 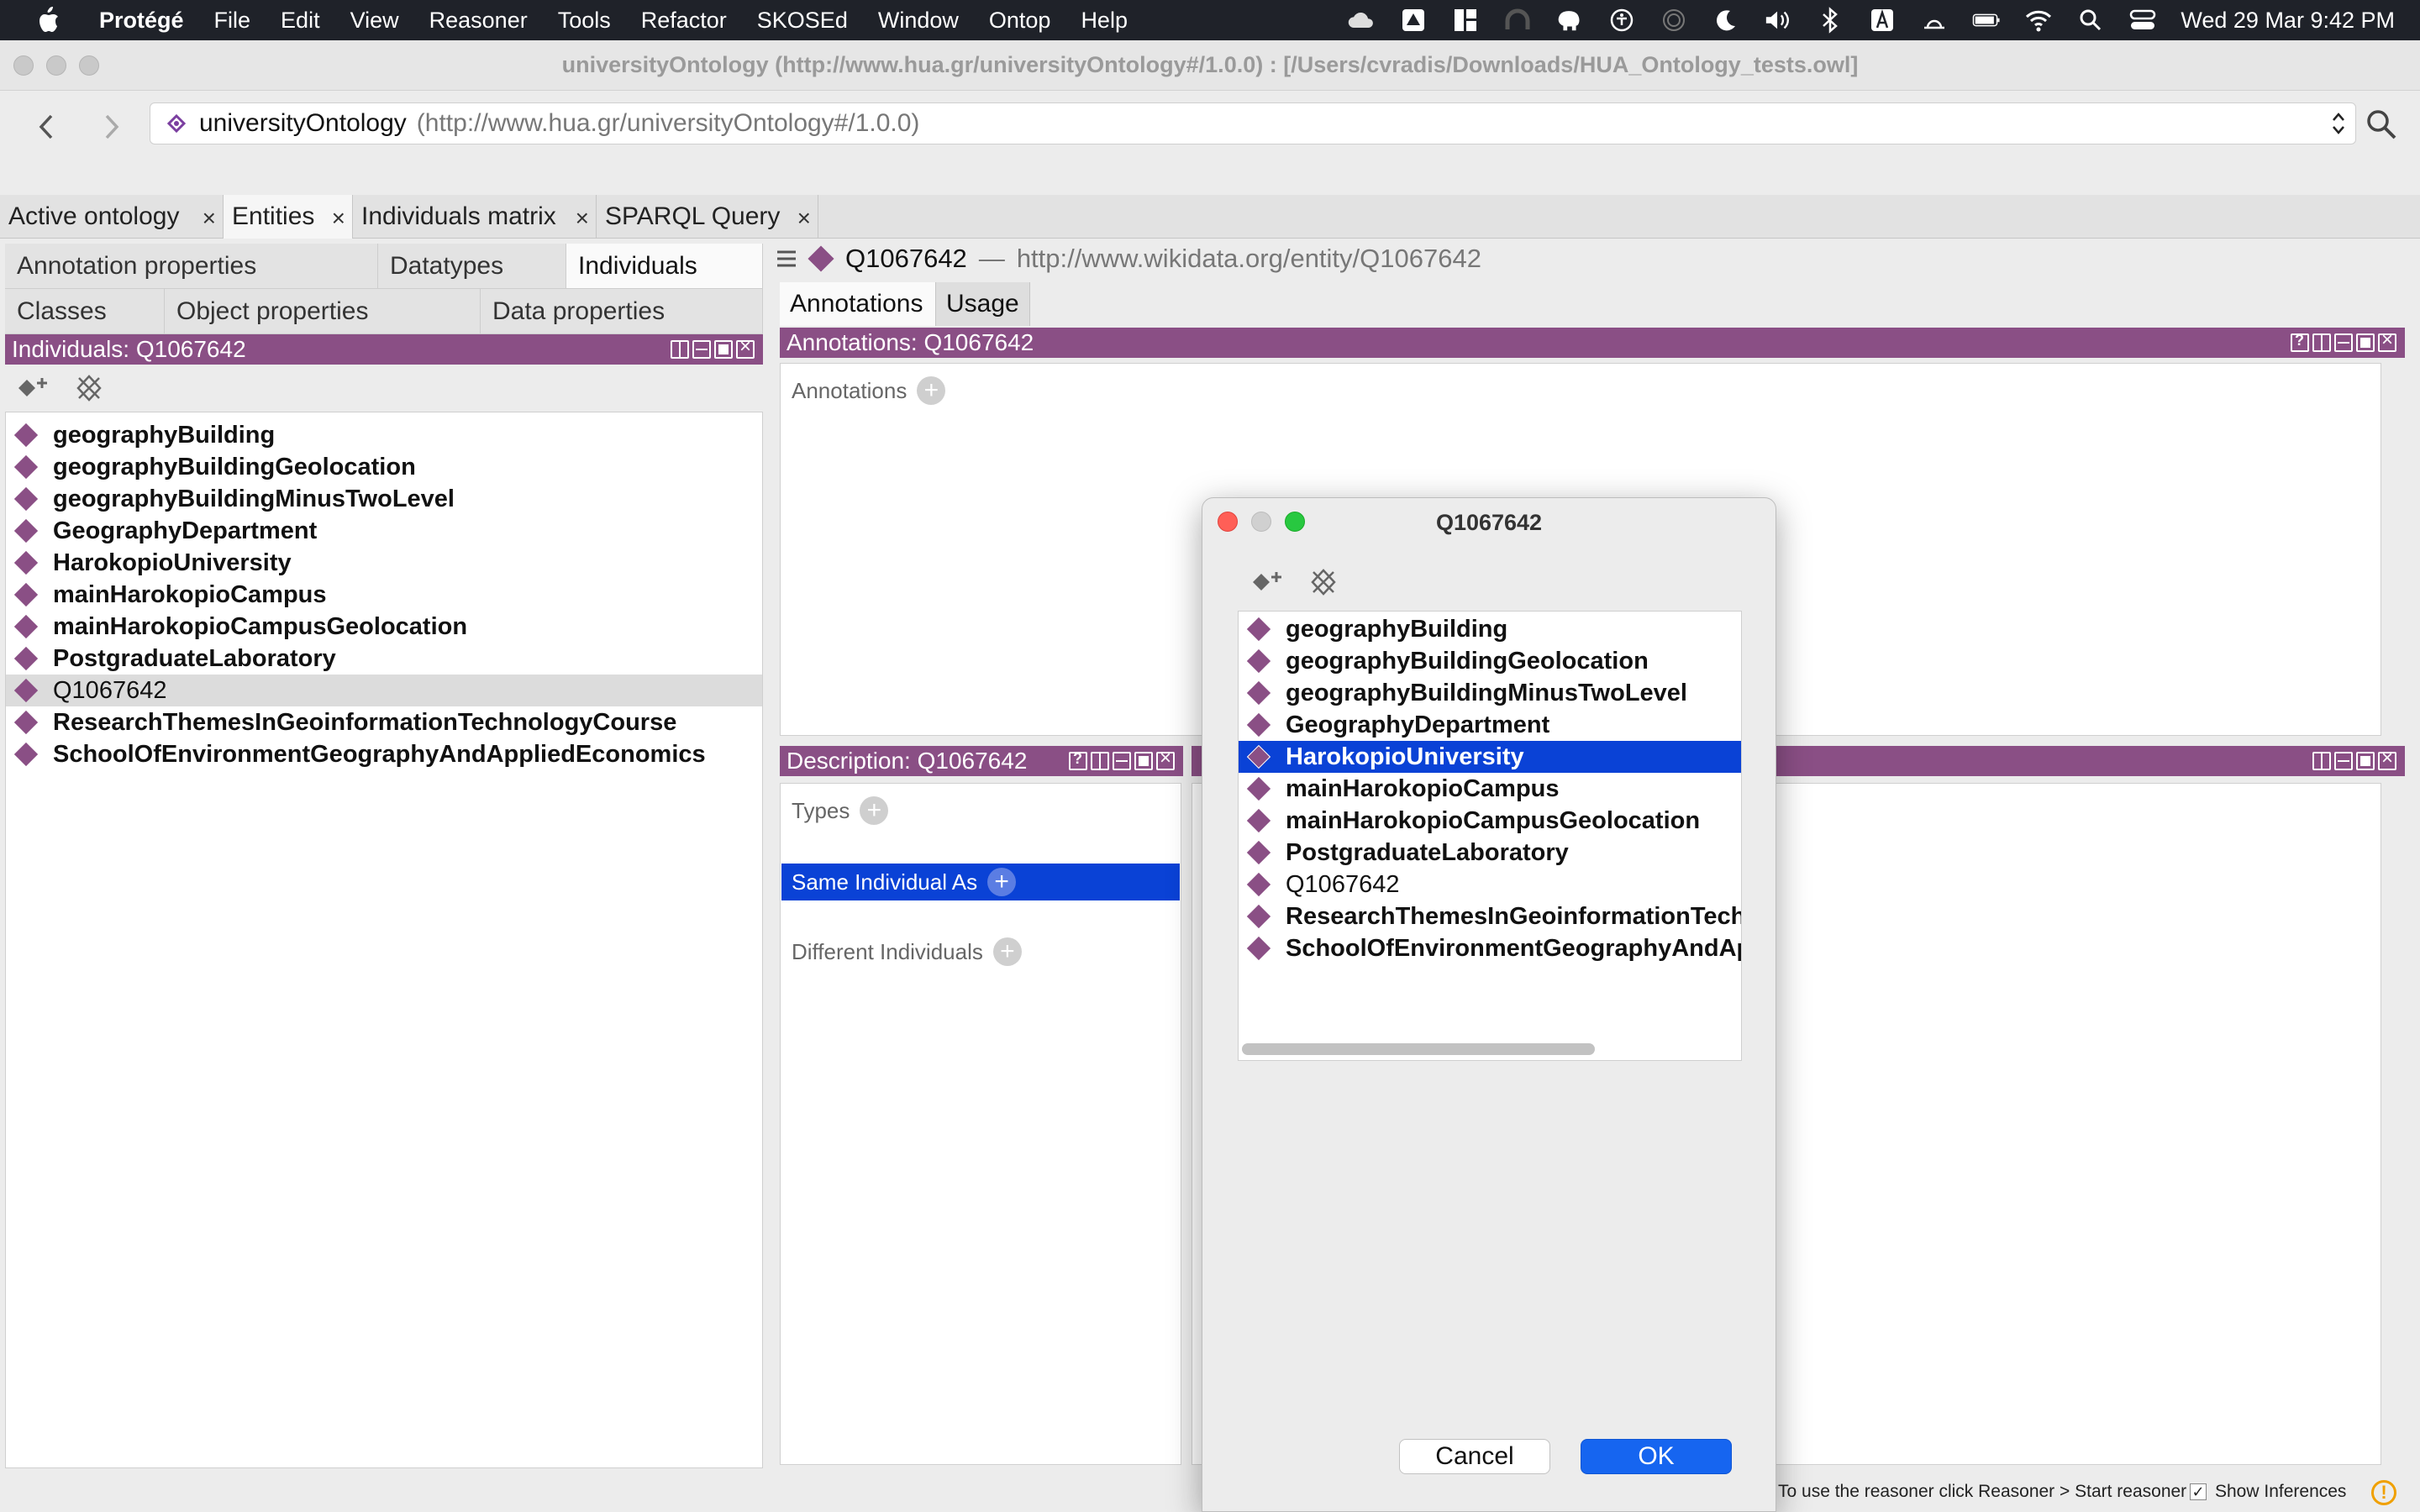 What do you see at coordinates (981, 882) in the screenshot?
I see `same-individual-as-frame: Same Individual As +` at bounding box center [981, 882].